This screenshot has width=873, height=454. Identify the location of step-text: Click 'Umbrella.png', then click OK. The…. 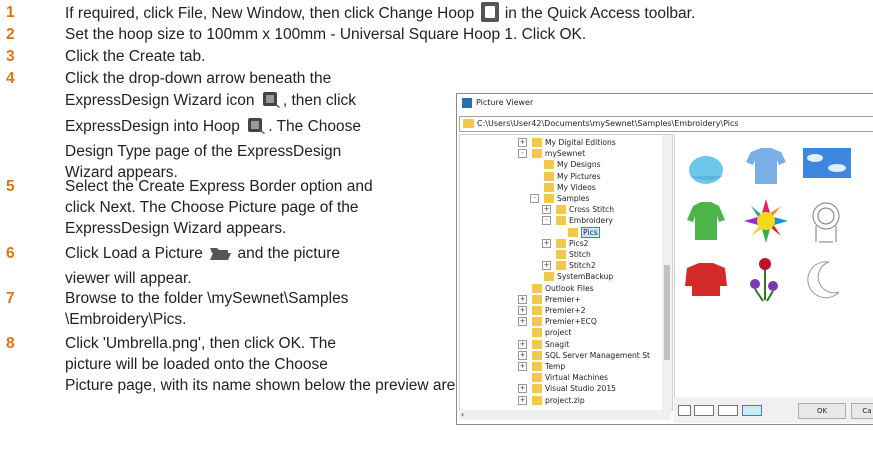
(200, 354).